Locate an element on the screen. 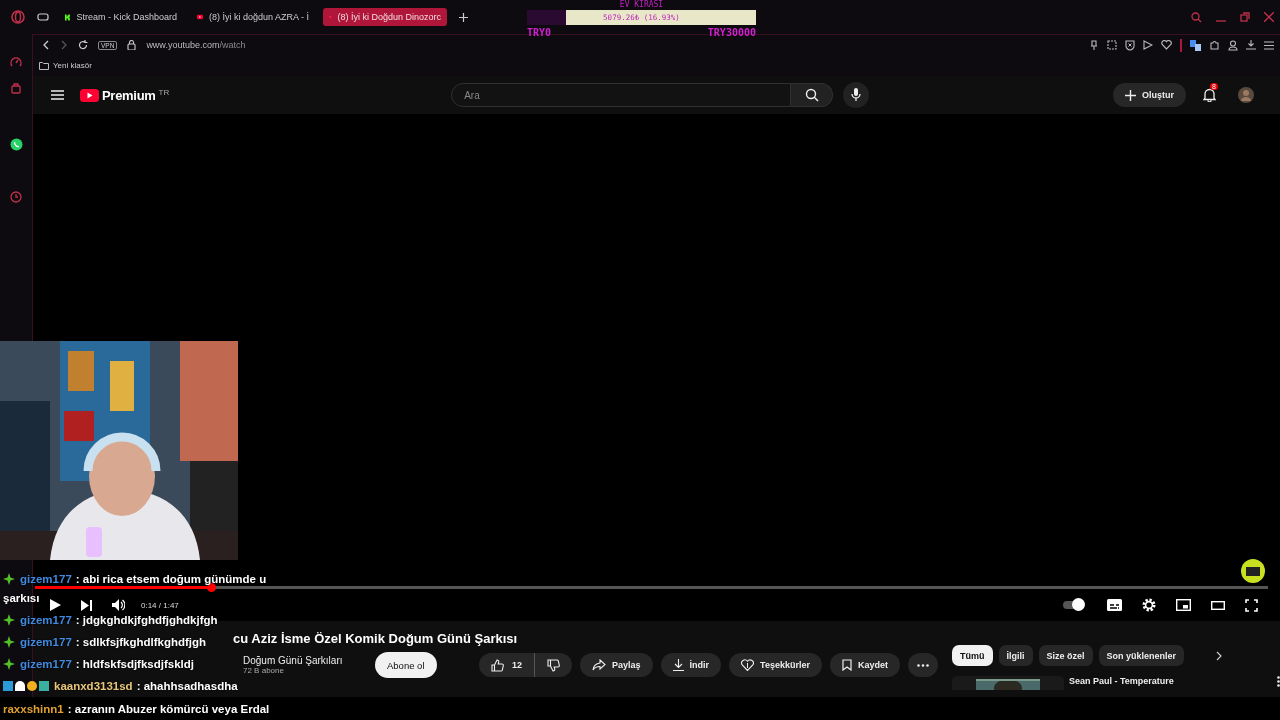 The width and height of the screenshot is (1280, 720). share-arrow-icon is located at coordinates (599, 665).